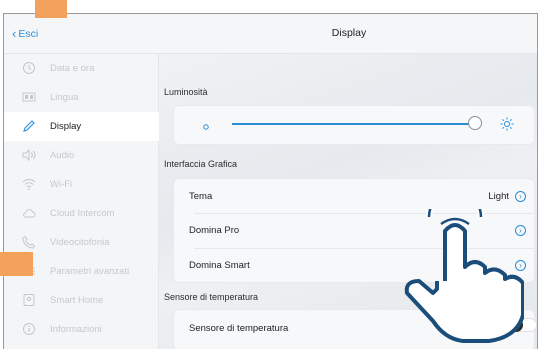  I want to click on sidebar-item-display: Display, so click(81, 126).